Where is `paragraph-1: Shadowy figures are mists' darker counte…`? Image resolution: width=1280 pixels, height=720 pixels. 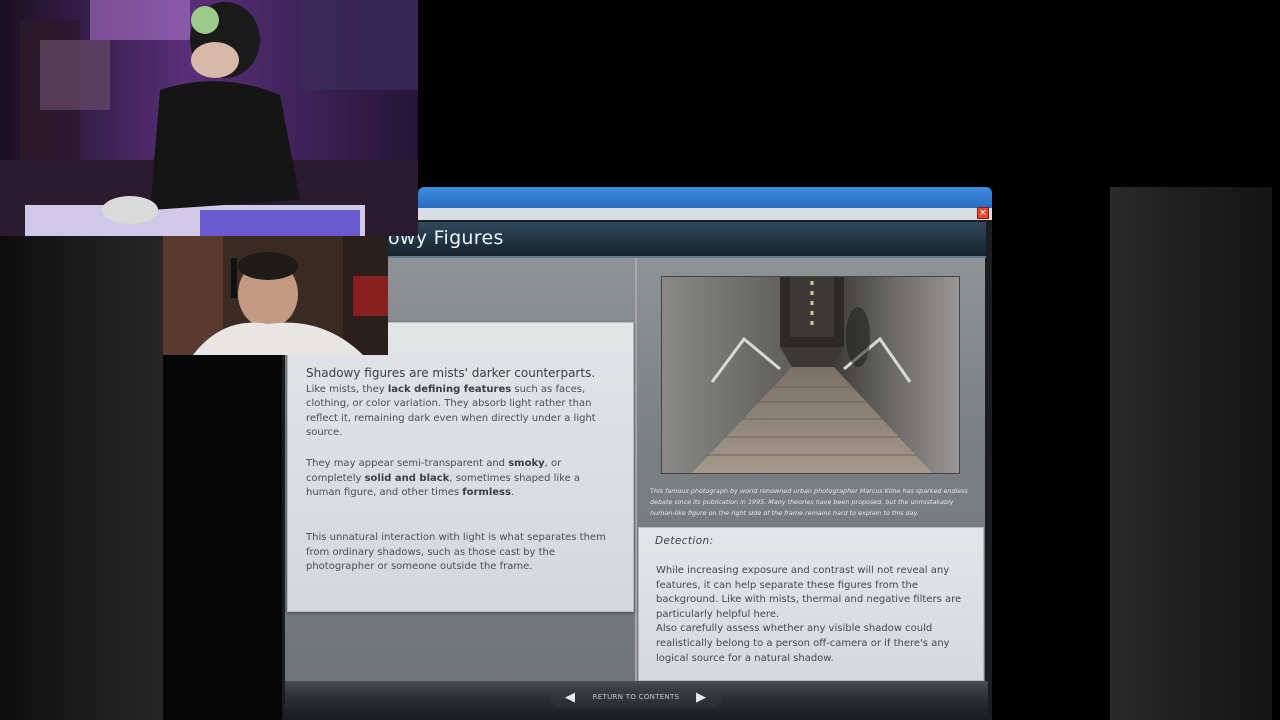
paragraph-1: Shadowy figures are mists' darker counte… is located at coordinates (462, 403).